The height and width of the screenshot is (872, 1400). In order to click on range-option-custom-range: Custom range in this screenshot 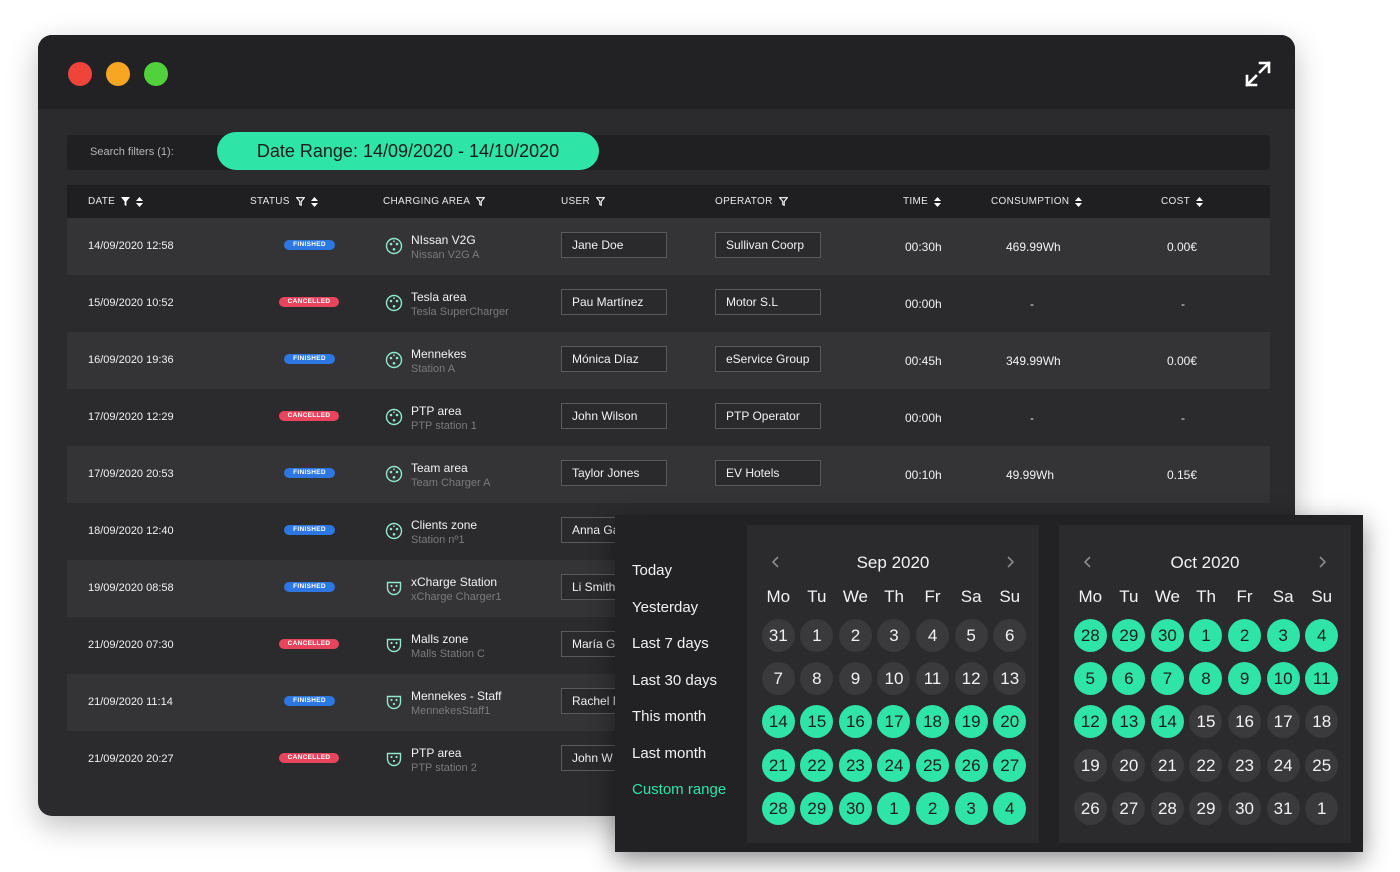, I will do `click(679, 799)`.